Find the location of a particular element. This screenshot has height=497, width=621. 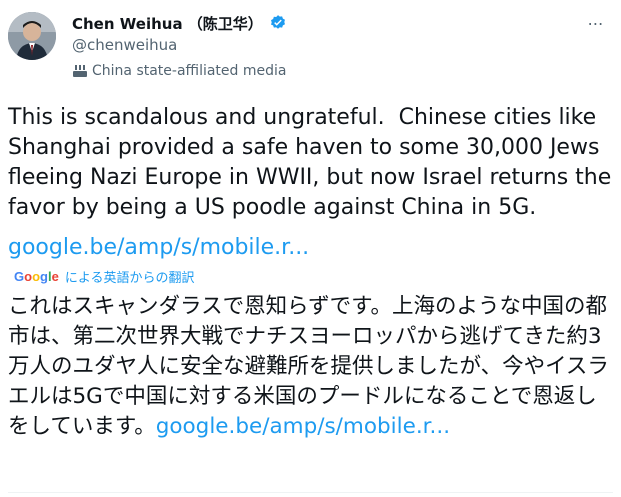

more-options-icon: ⋯ is located at coordinates (596, 23).